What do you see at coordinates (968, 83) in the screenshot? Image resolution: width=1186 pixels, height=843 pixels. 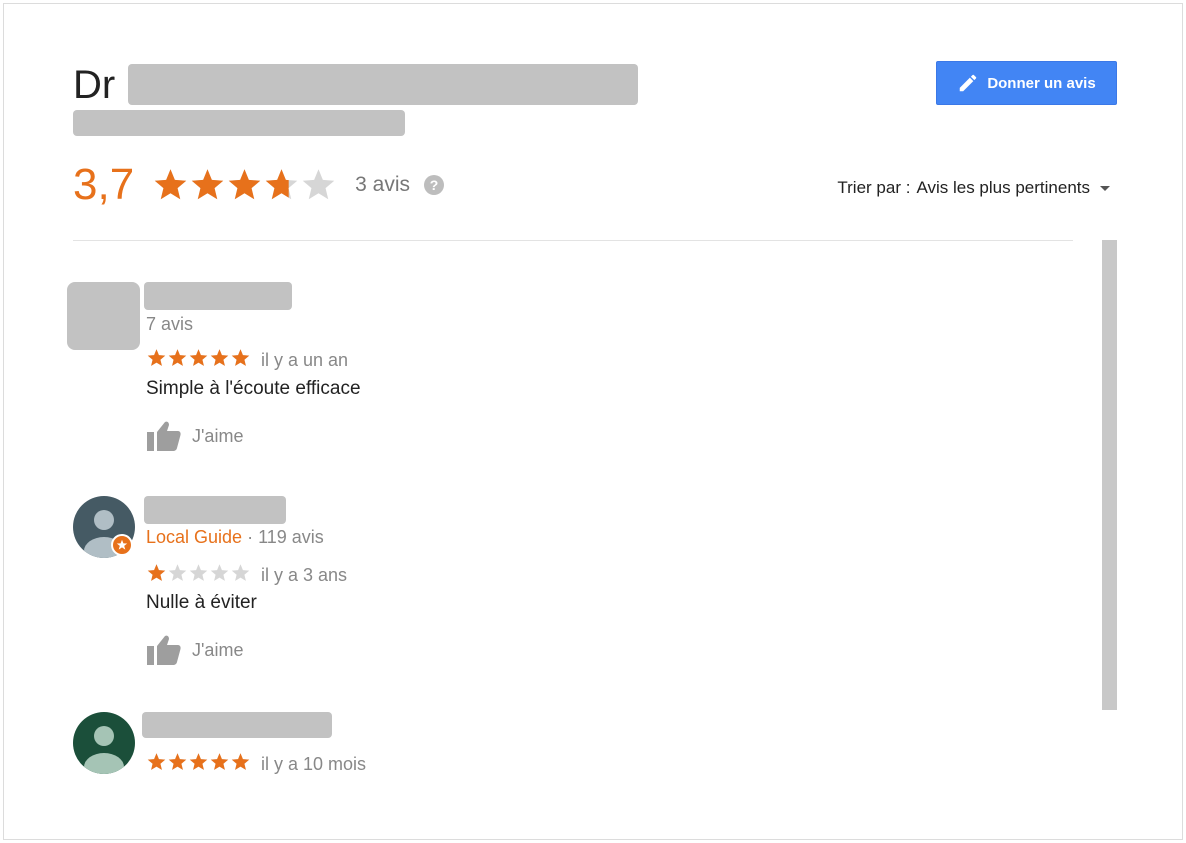 I see `pencil-icon` at bounding box center [968, 83].